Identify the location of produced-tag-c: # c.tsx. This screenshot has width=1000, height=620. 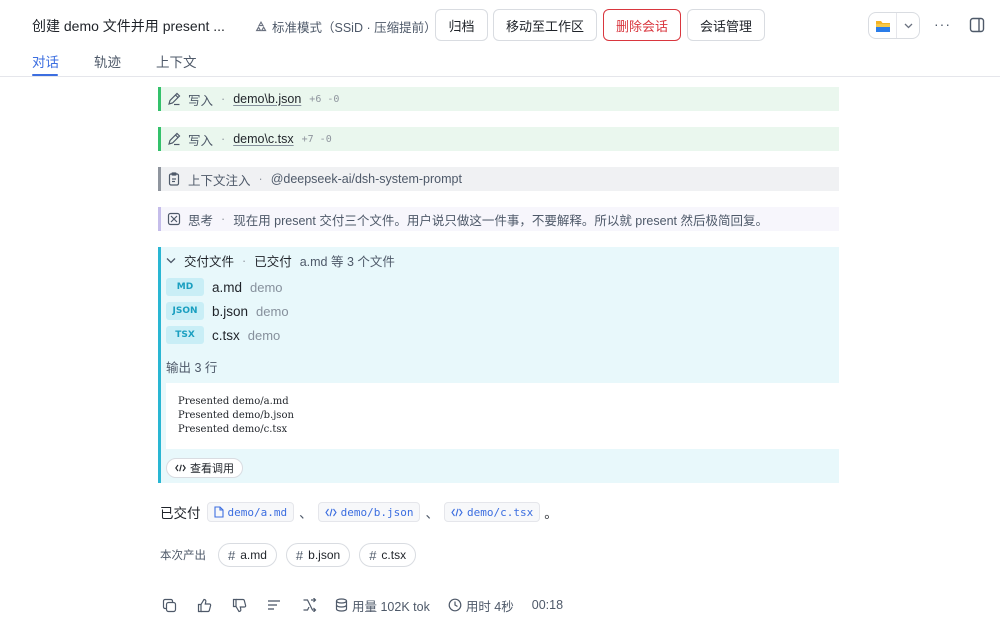
(388, 555).